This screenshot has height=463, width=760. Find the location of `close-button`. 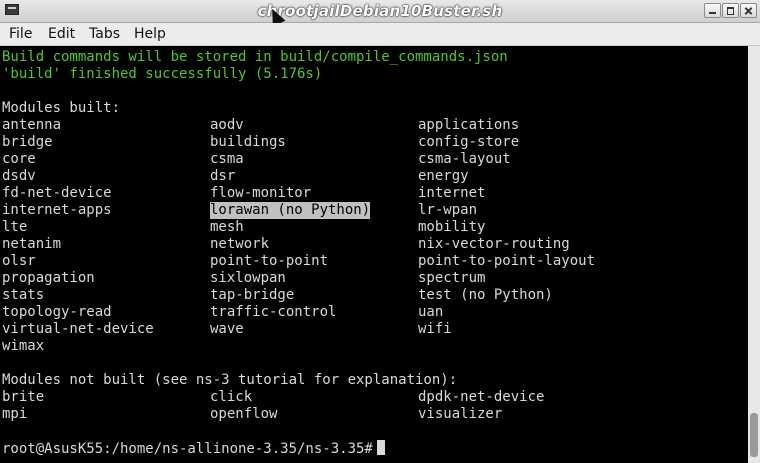

close-button is located at coordinates (748, 10).